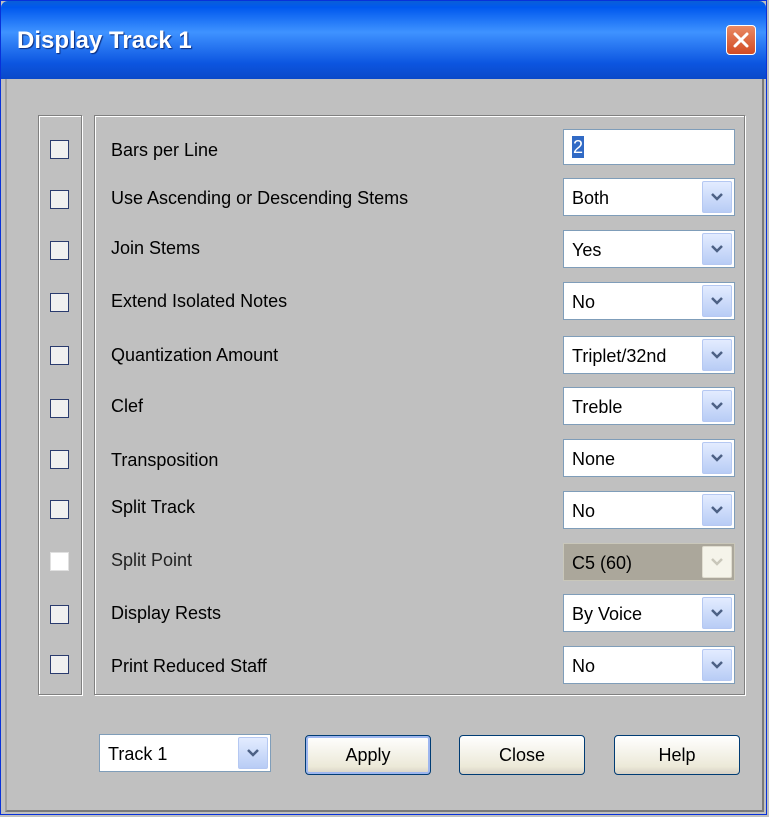  I want to click on display-rests-select-value: By Voice, so click(607, 614).